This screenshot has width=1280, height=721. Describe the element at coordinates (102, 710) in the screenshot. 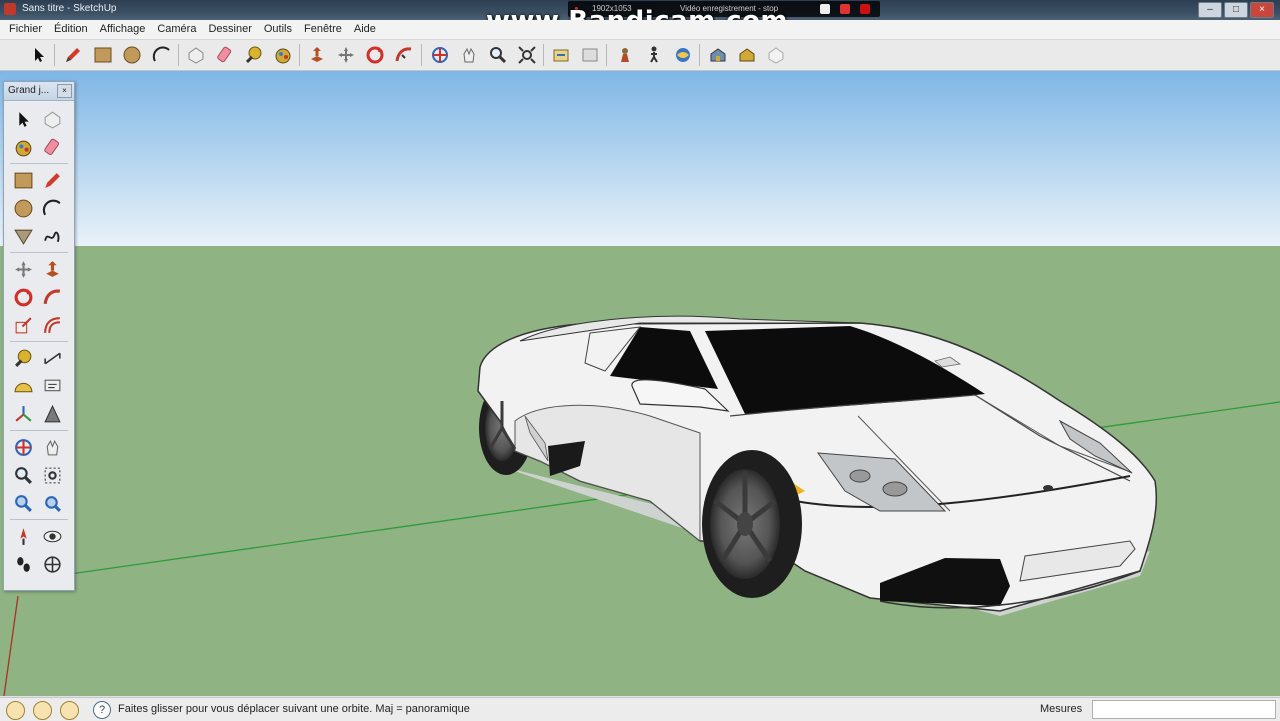

I see `help-icon: ?` at that location.